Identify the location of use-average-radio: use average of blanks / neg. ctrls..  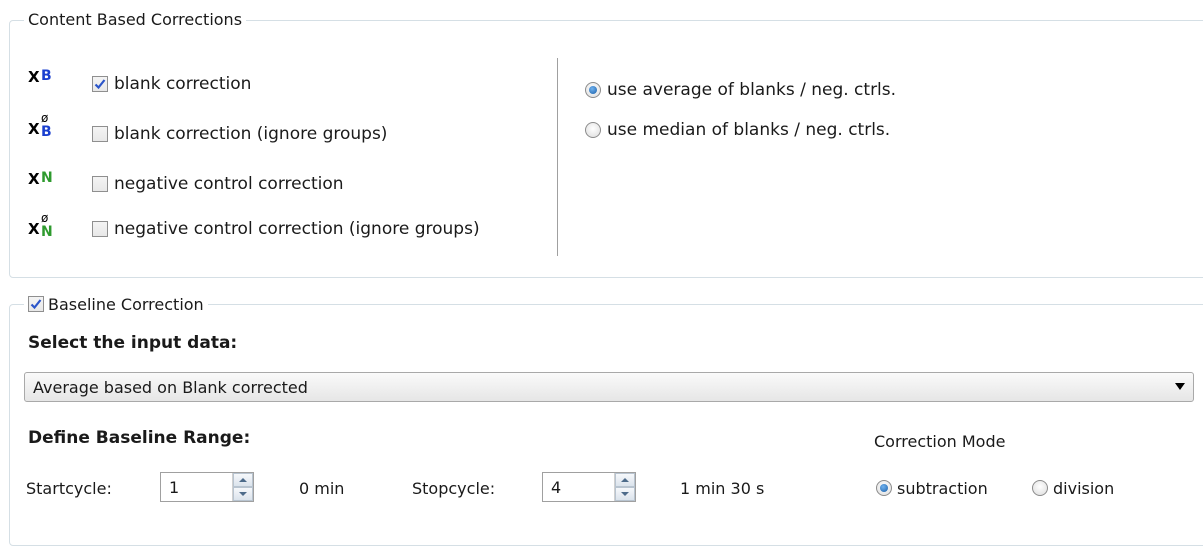
(740, 90).